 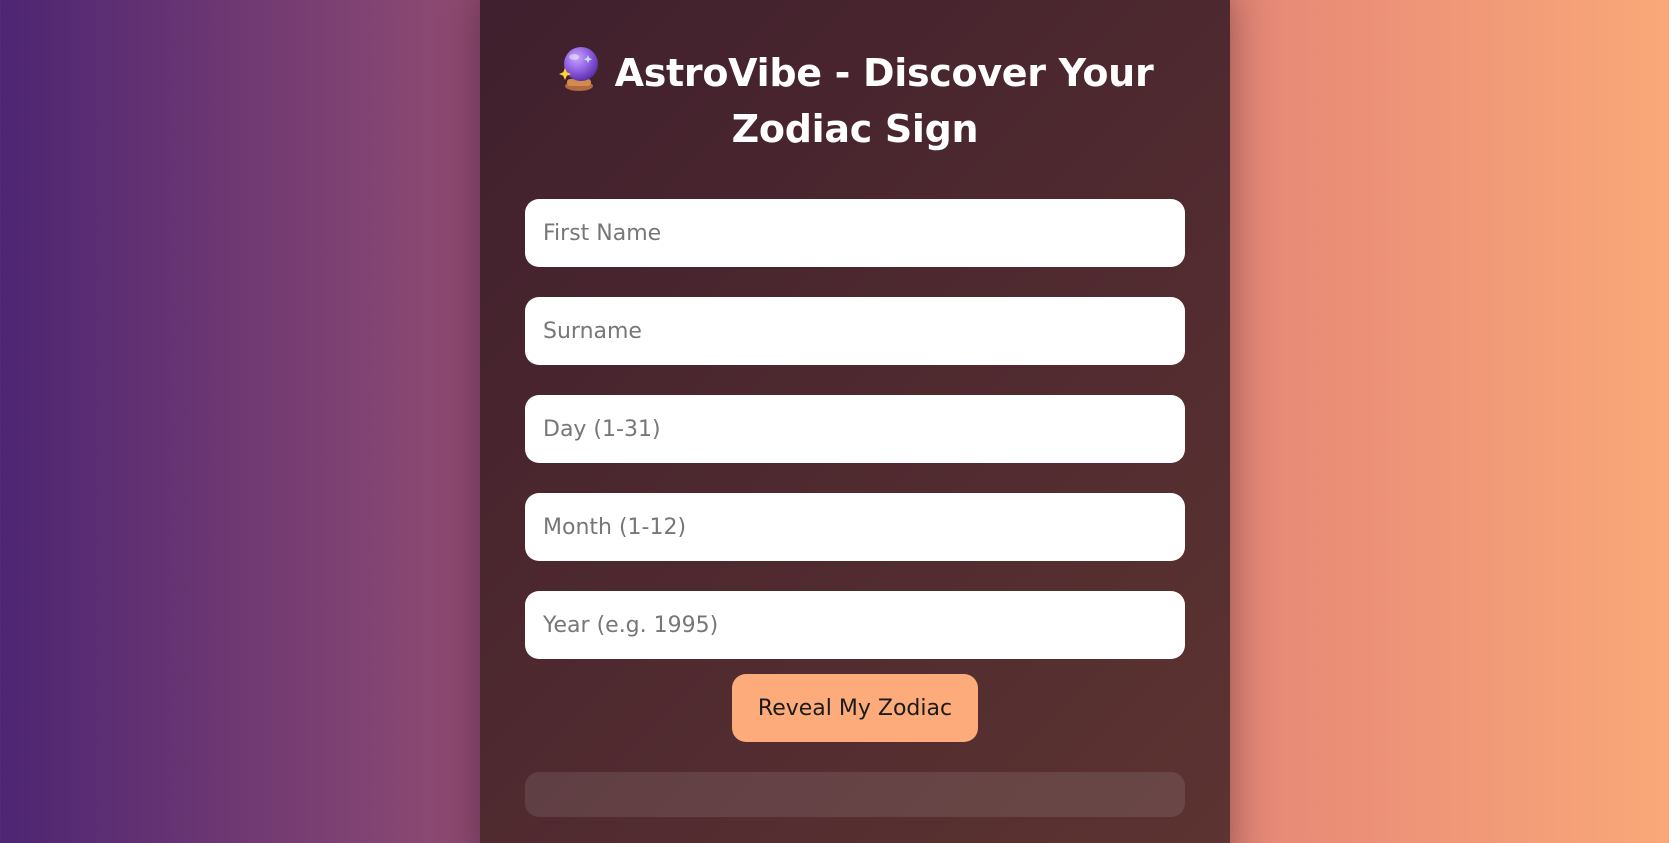 What do you see at coordinates (855, 625) in the screenshot?
I see `year-input` at bounding box center [855, 625].